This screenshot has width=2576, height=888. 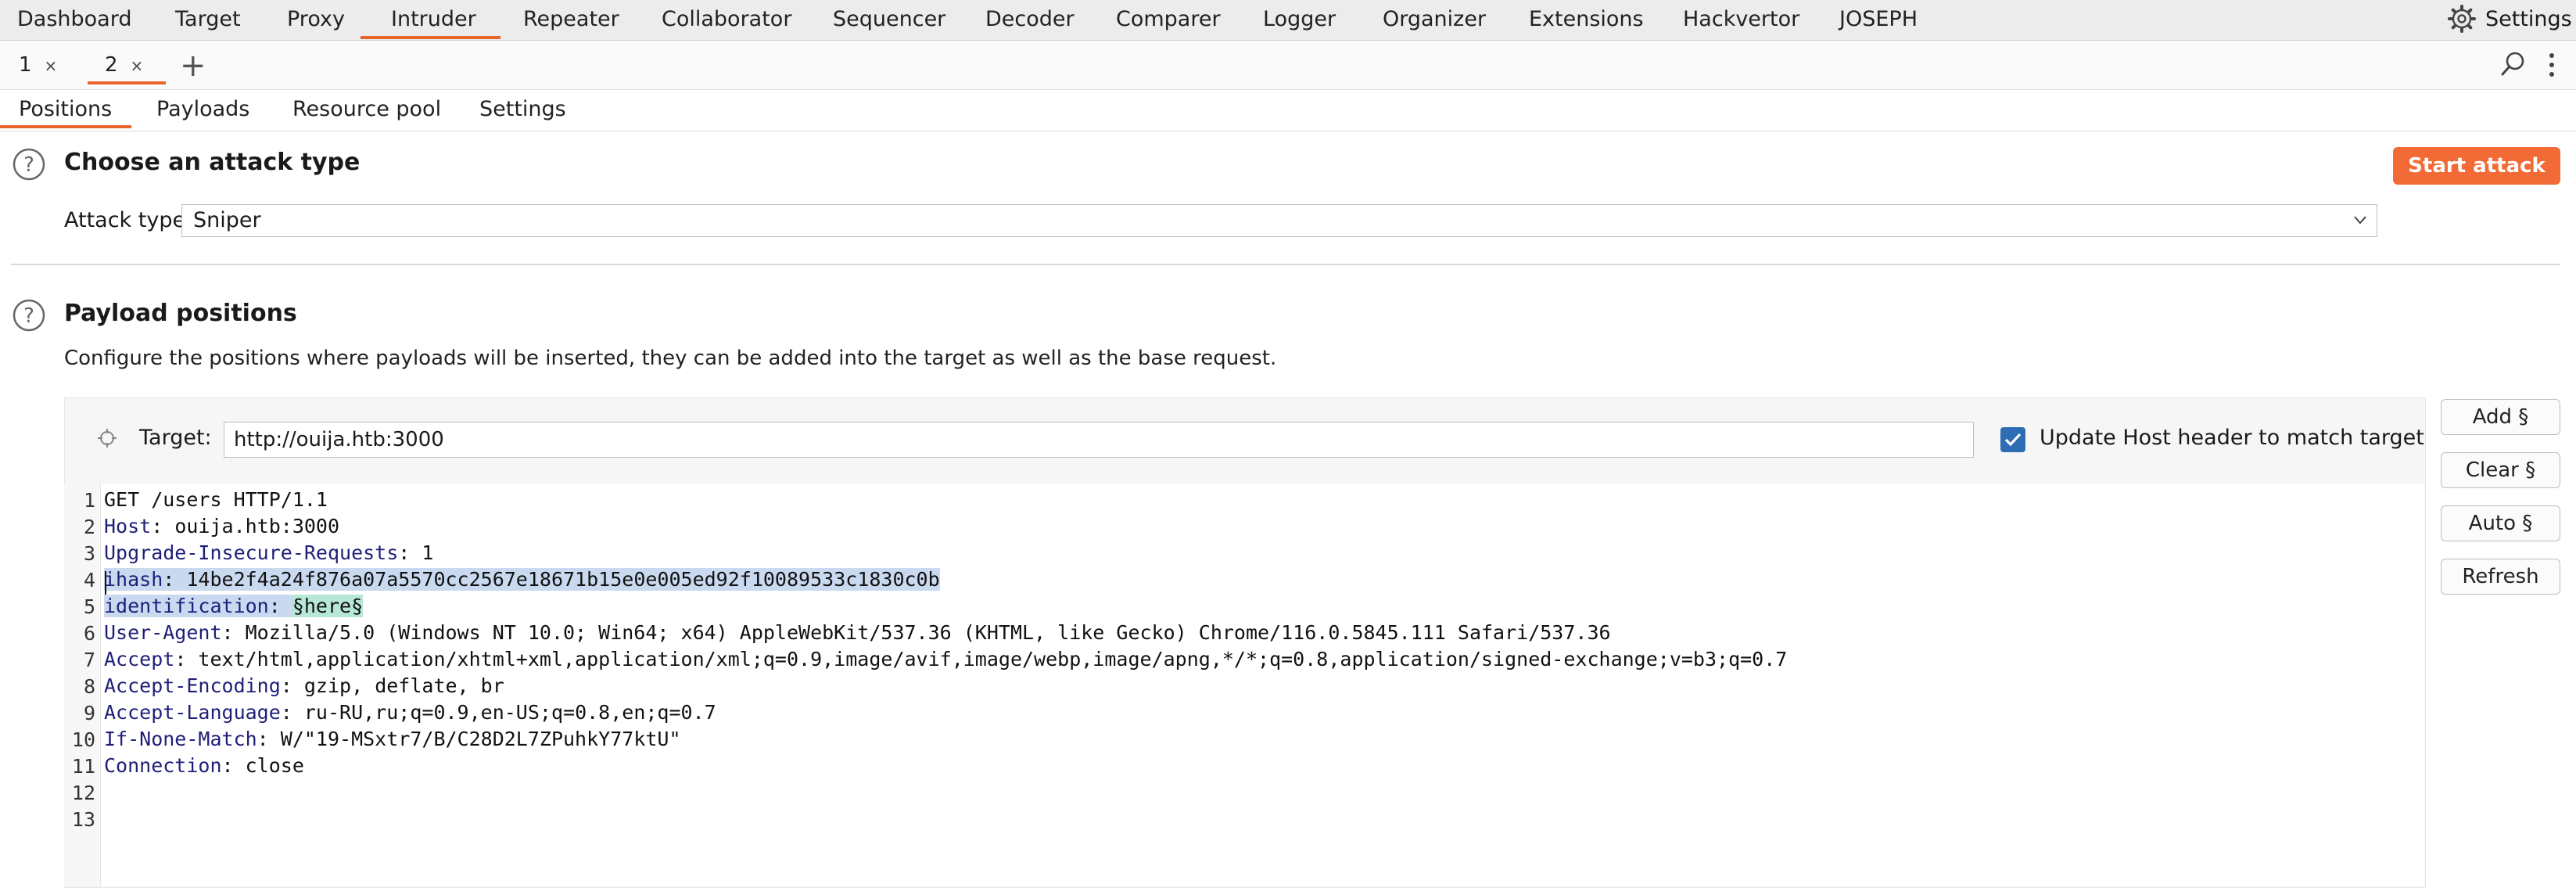 I want to click on header-value: :, so click(x=280, y=606).